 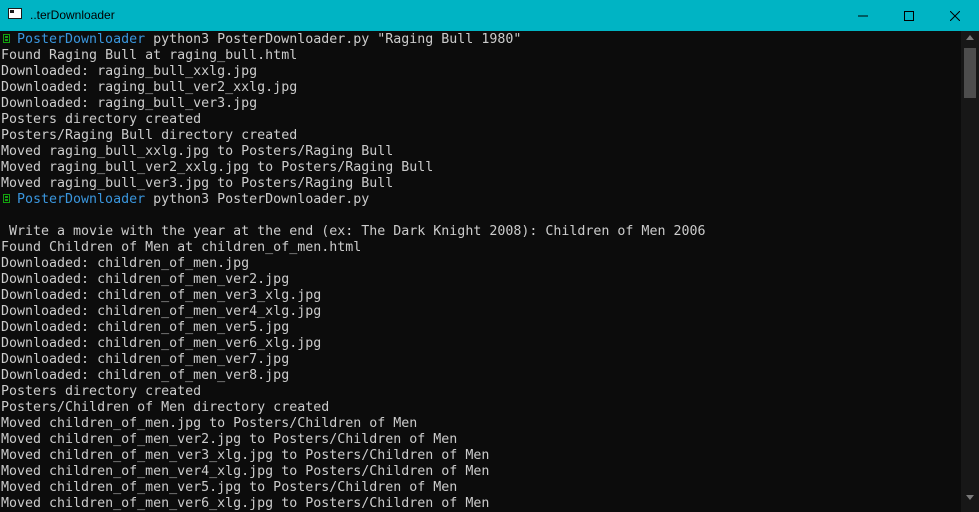 I want to click on minimize-button, so click(x=862, y=15).